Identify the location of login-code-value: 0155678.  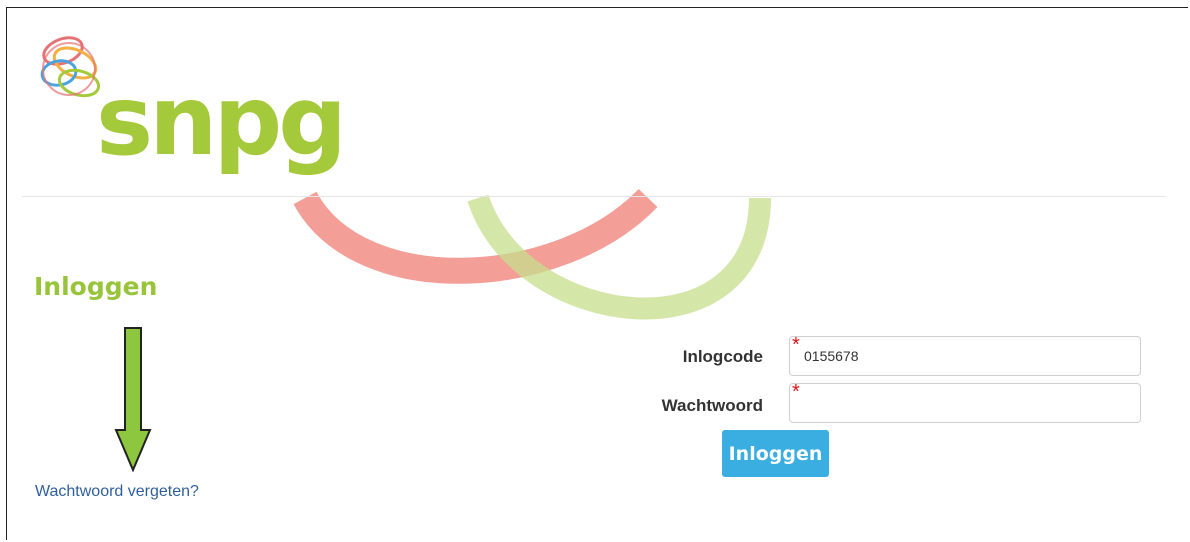
(831, 356).